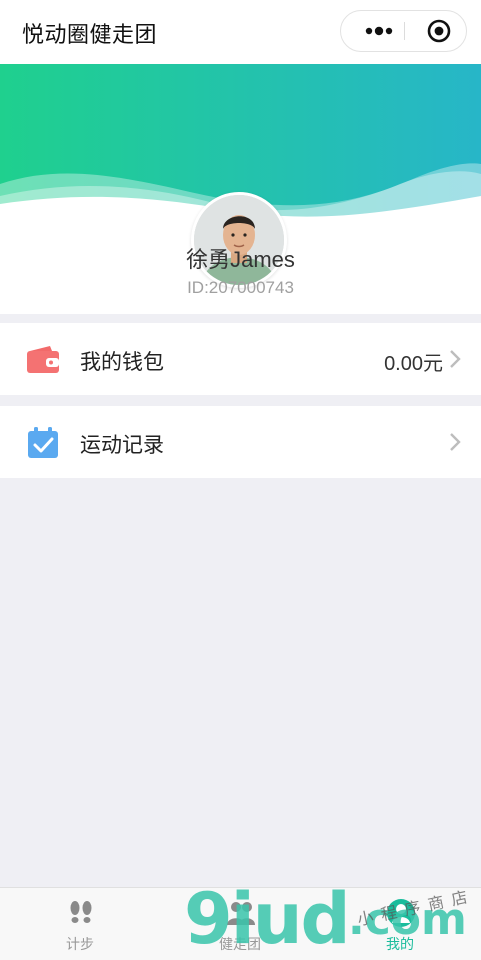 This screenshot has height=960, width=481. What do you see at coordinates (90, 34) in the screenshot?
I see `app-title: 悦动圈健走团` at bounding box center [90, 34].